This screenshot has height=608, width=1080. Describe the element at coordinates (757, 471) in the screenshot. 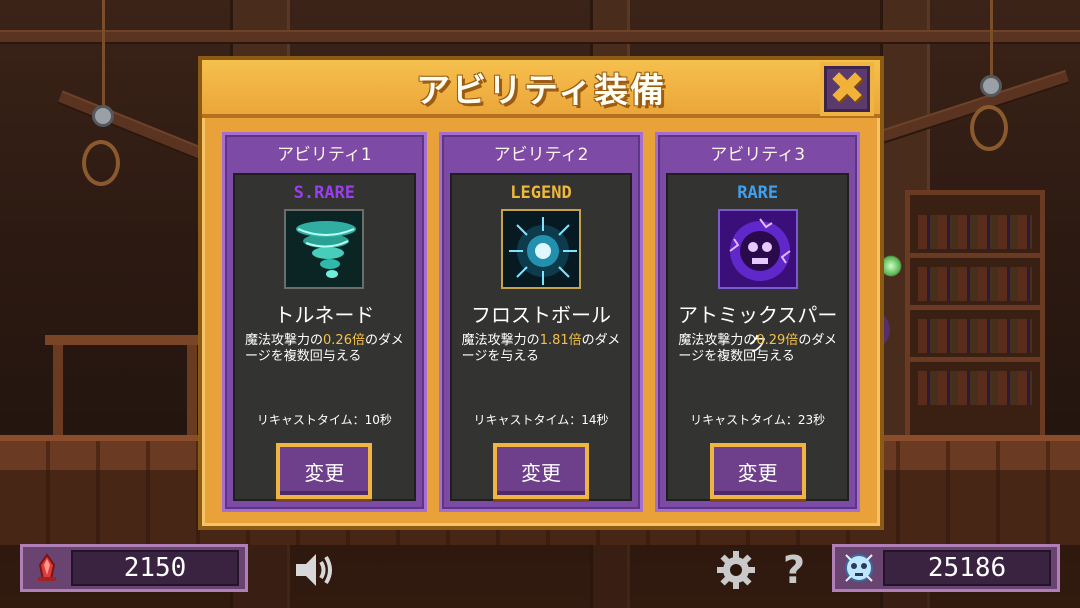

I see `change-ability-3-button: 変更` at that location.